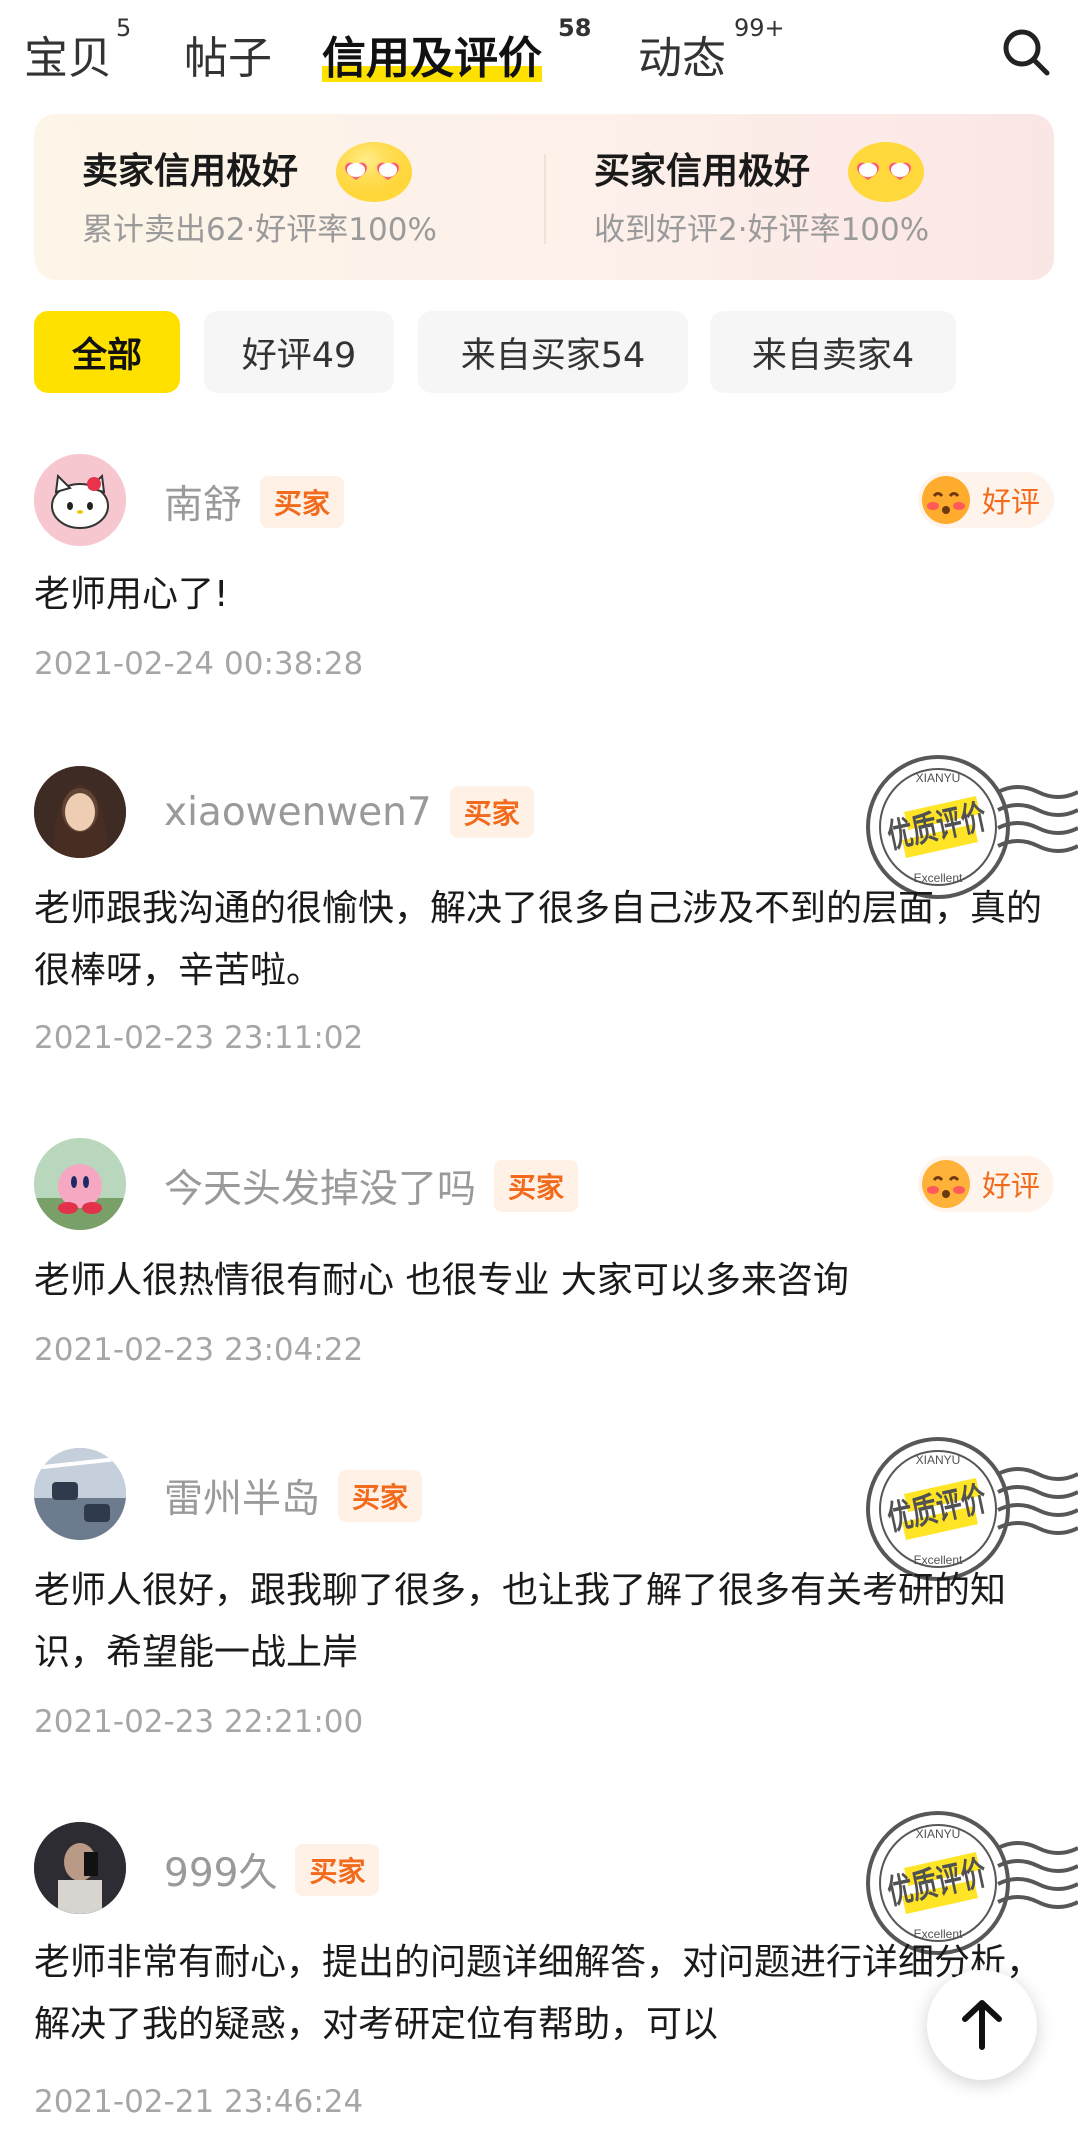 The image size is (1088, 2131). I want to click on username: 雷州半岛, so click(242, 1496).